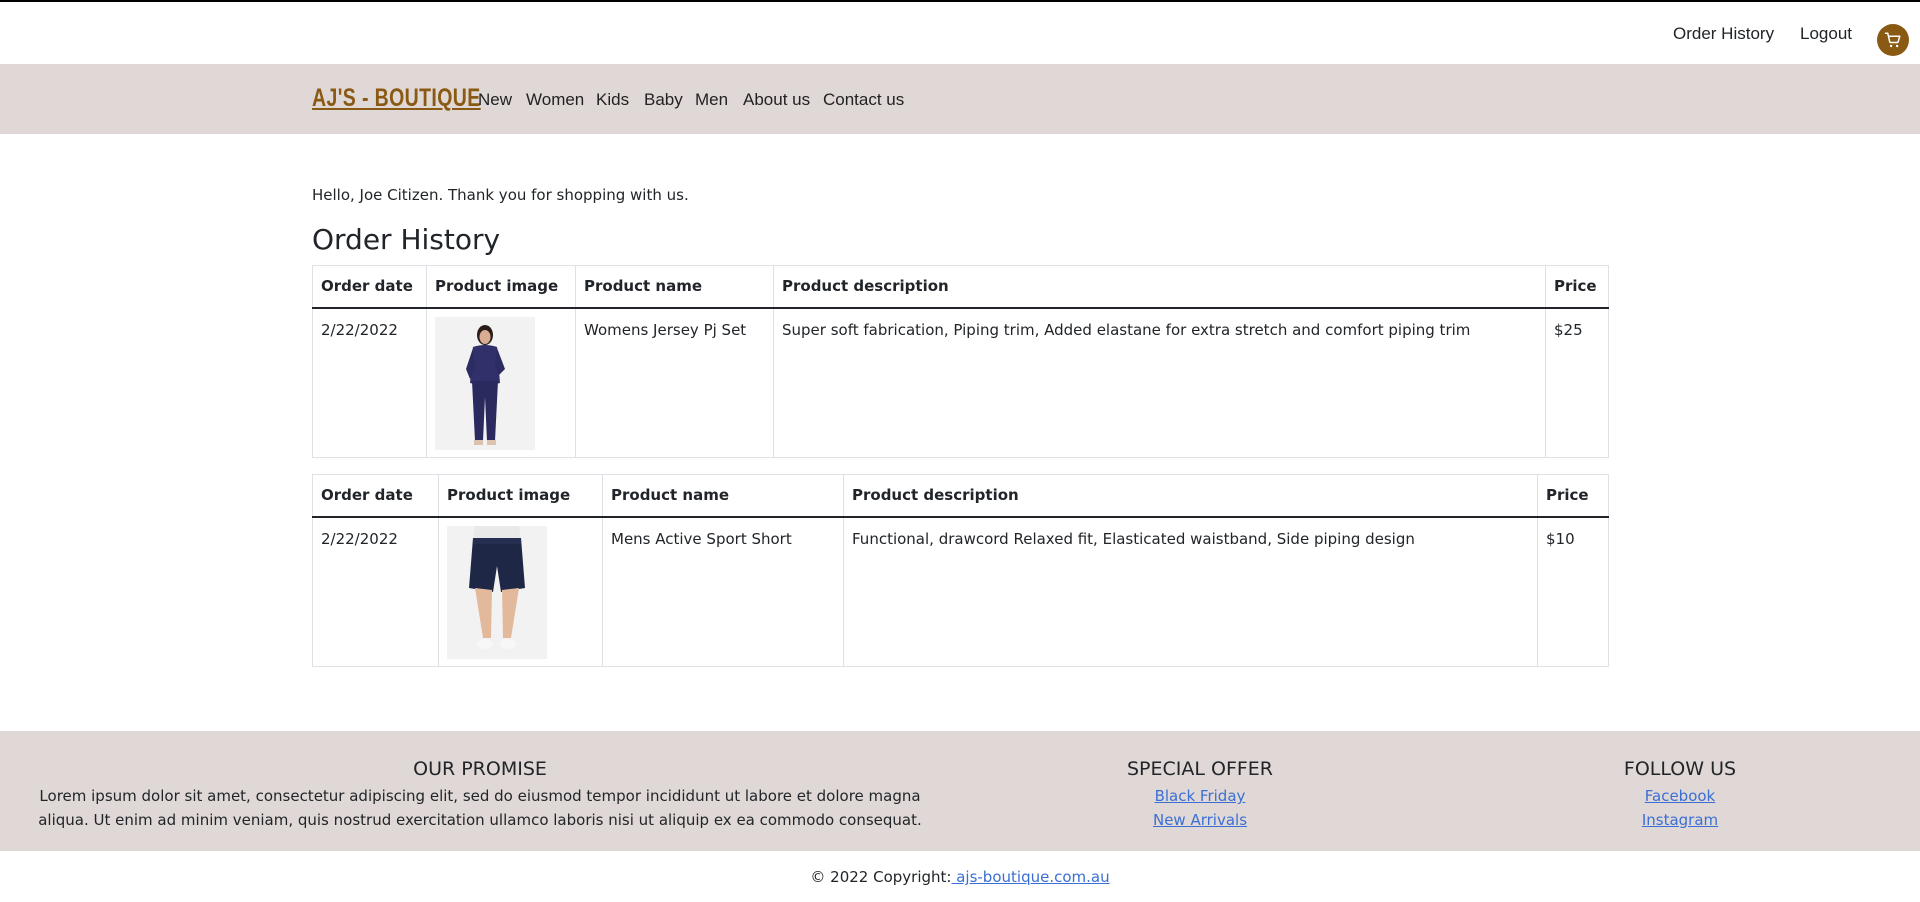 The width and height of the screenshot is (1920, 902). What do you see at coordinates (497, 592) in the screenshot?
I see `product-image-sport-short` at bounding box center [497, 592].